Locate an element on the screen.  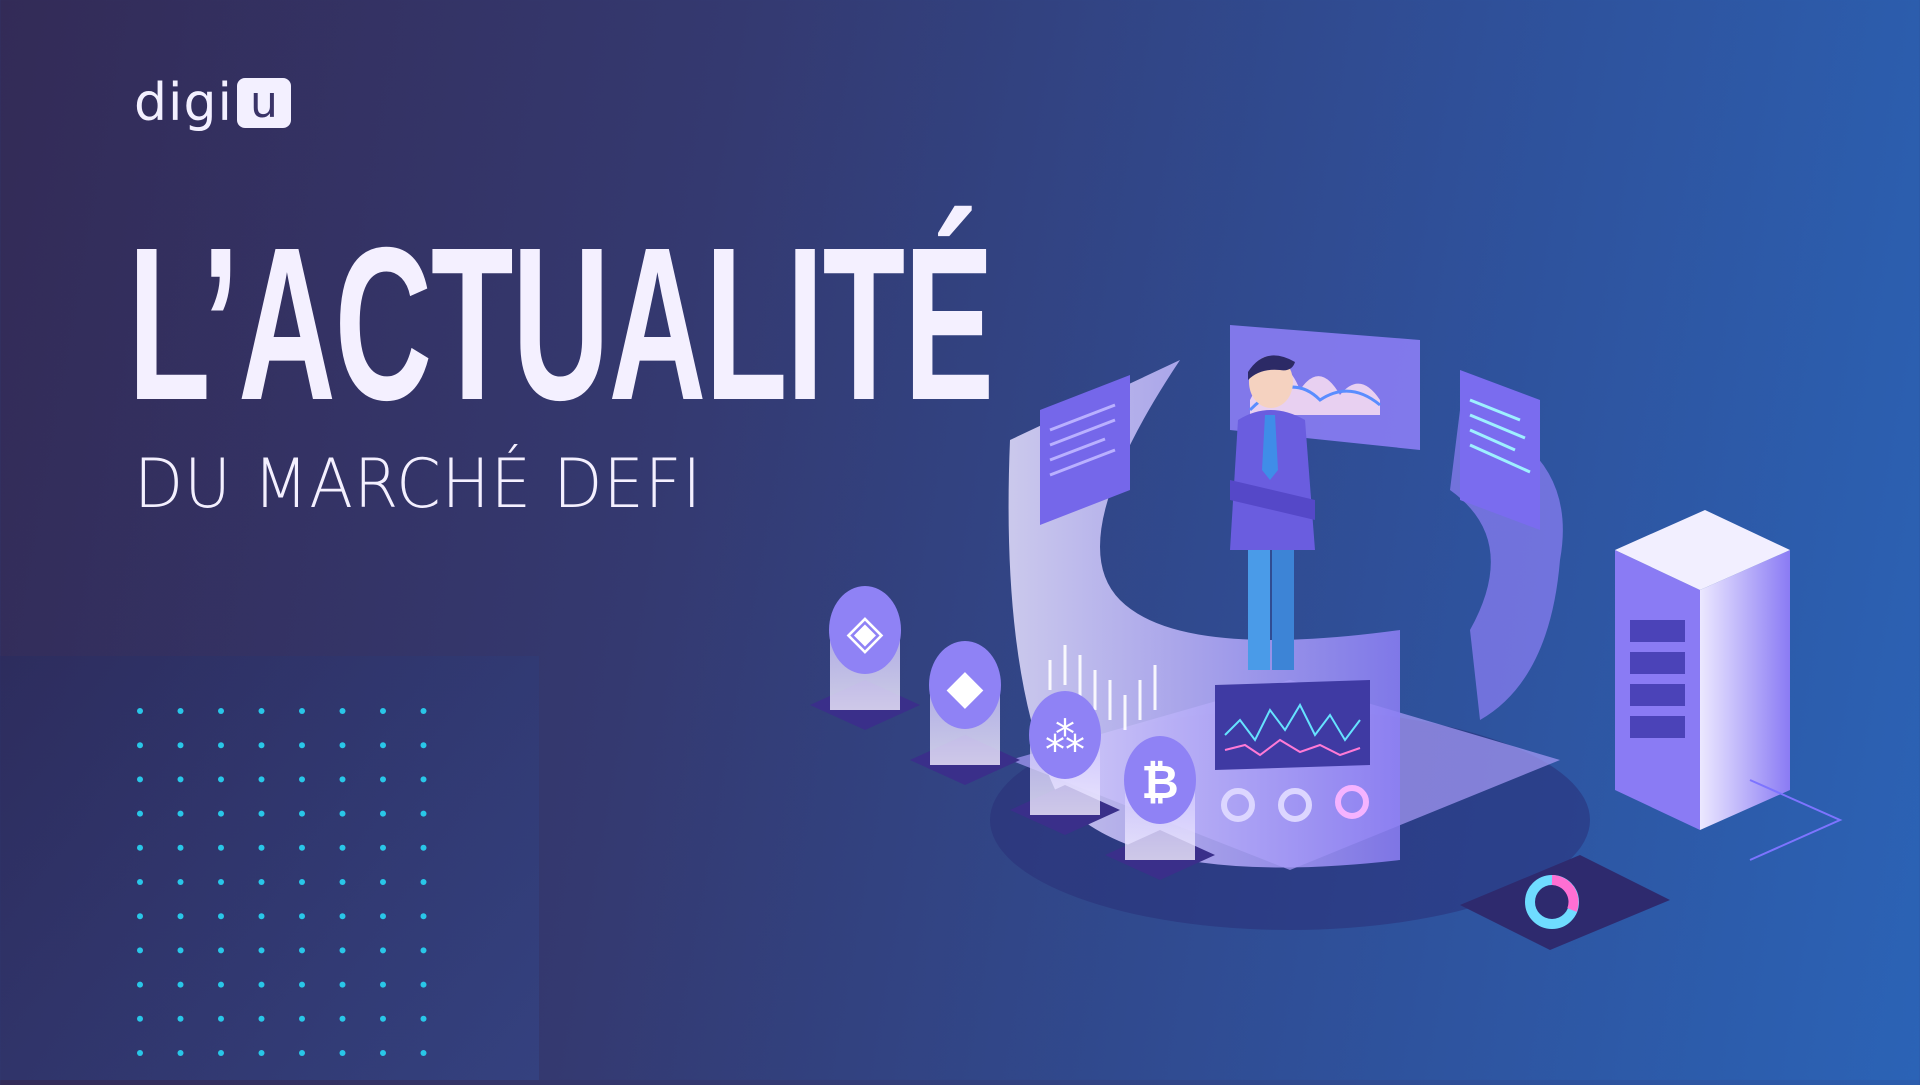
logo-badge: u is located at coordinates (263, 103).